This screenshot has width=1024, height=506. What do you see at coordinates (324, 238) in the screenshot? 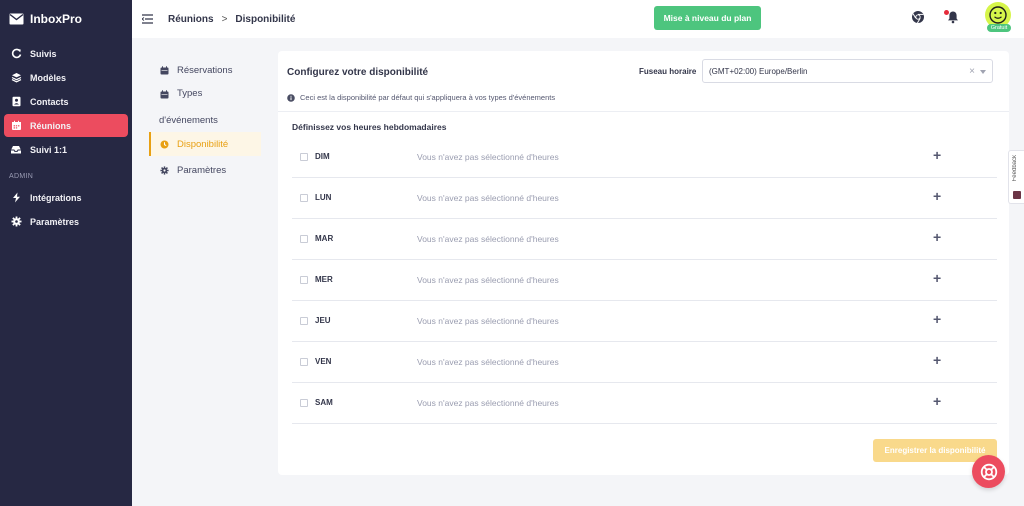
I see `day-label: MAR` at bounding box center [324, 238].